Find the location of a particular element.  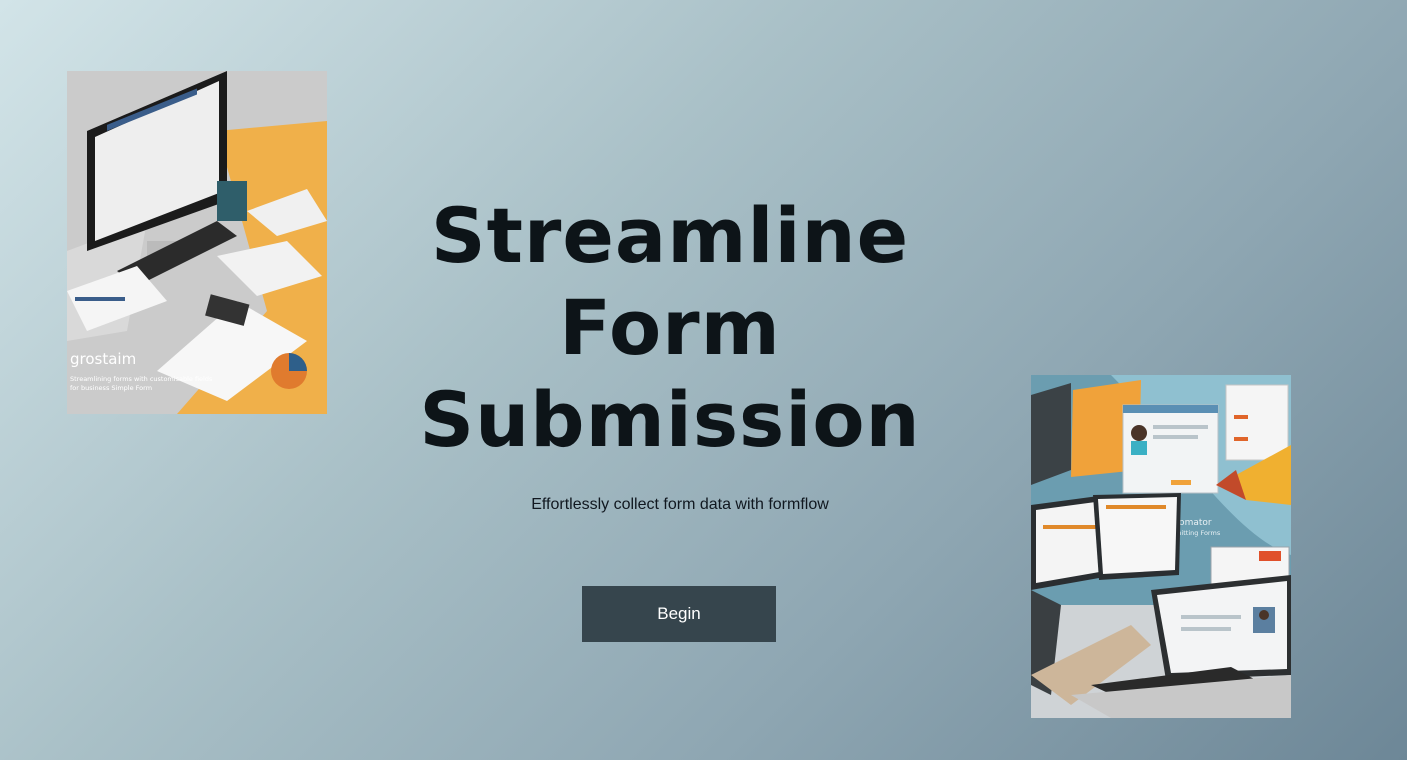

title-line-1: Streamline is located at coordinates (670, 235).